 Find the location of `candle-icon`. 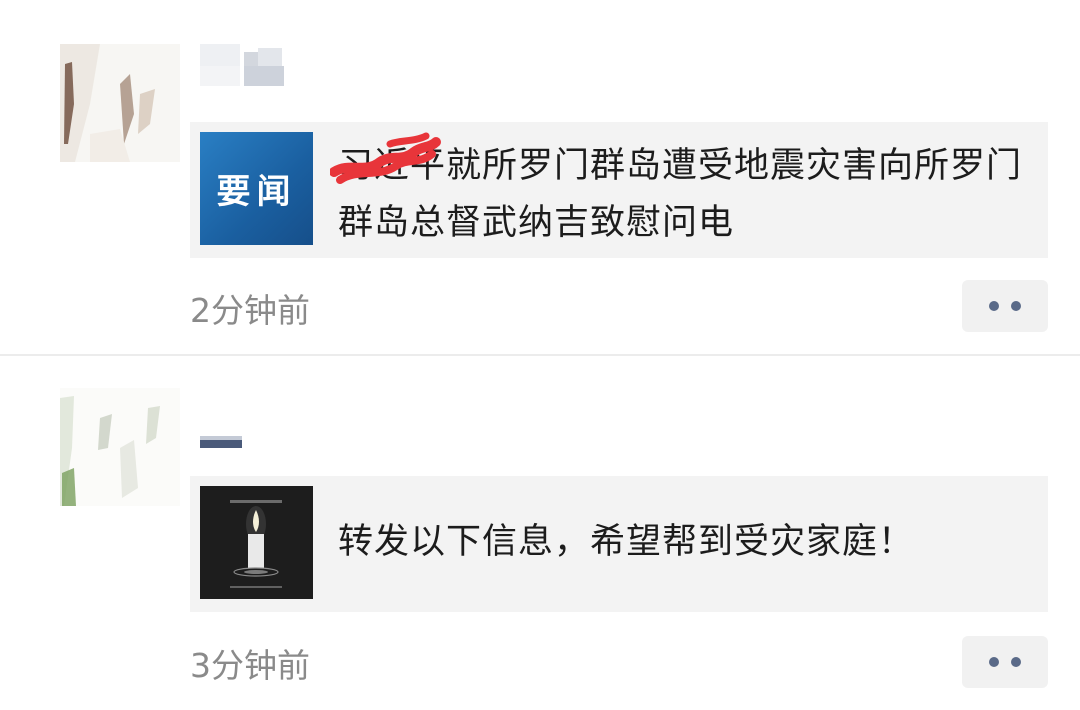

candle-icon is located at coordinates (256, 542).